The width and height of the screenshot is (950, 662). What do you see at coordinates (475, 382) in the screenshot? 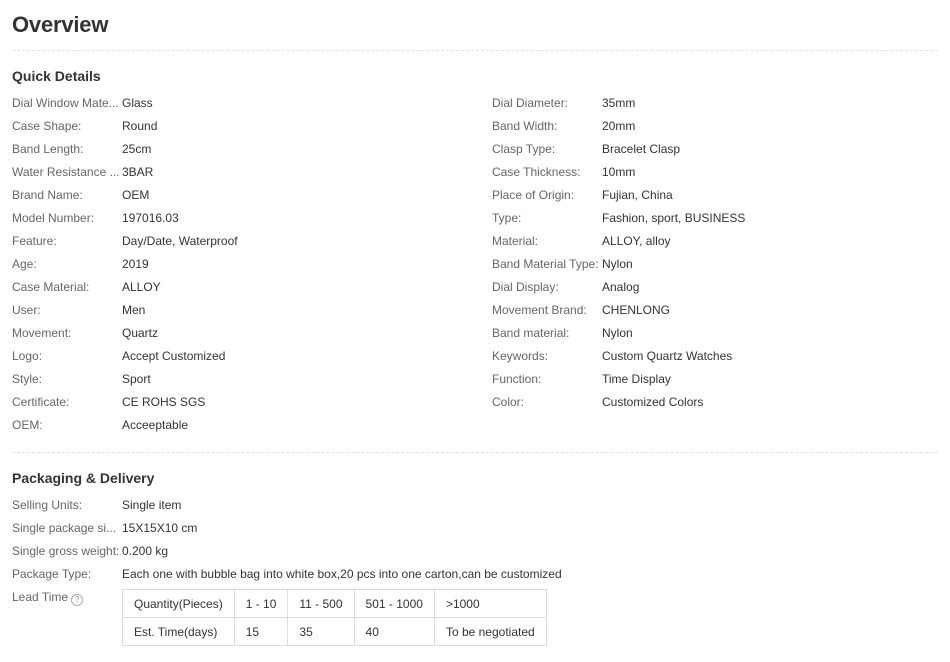
I see `detail-row: Style: Sport Function: Time Display` at bounding box center [475, 382].